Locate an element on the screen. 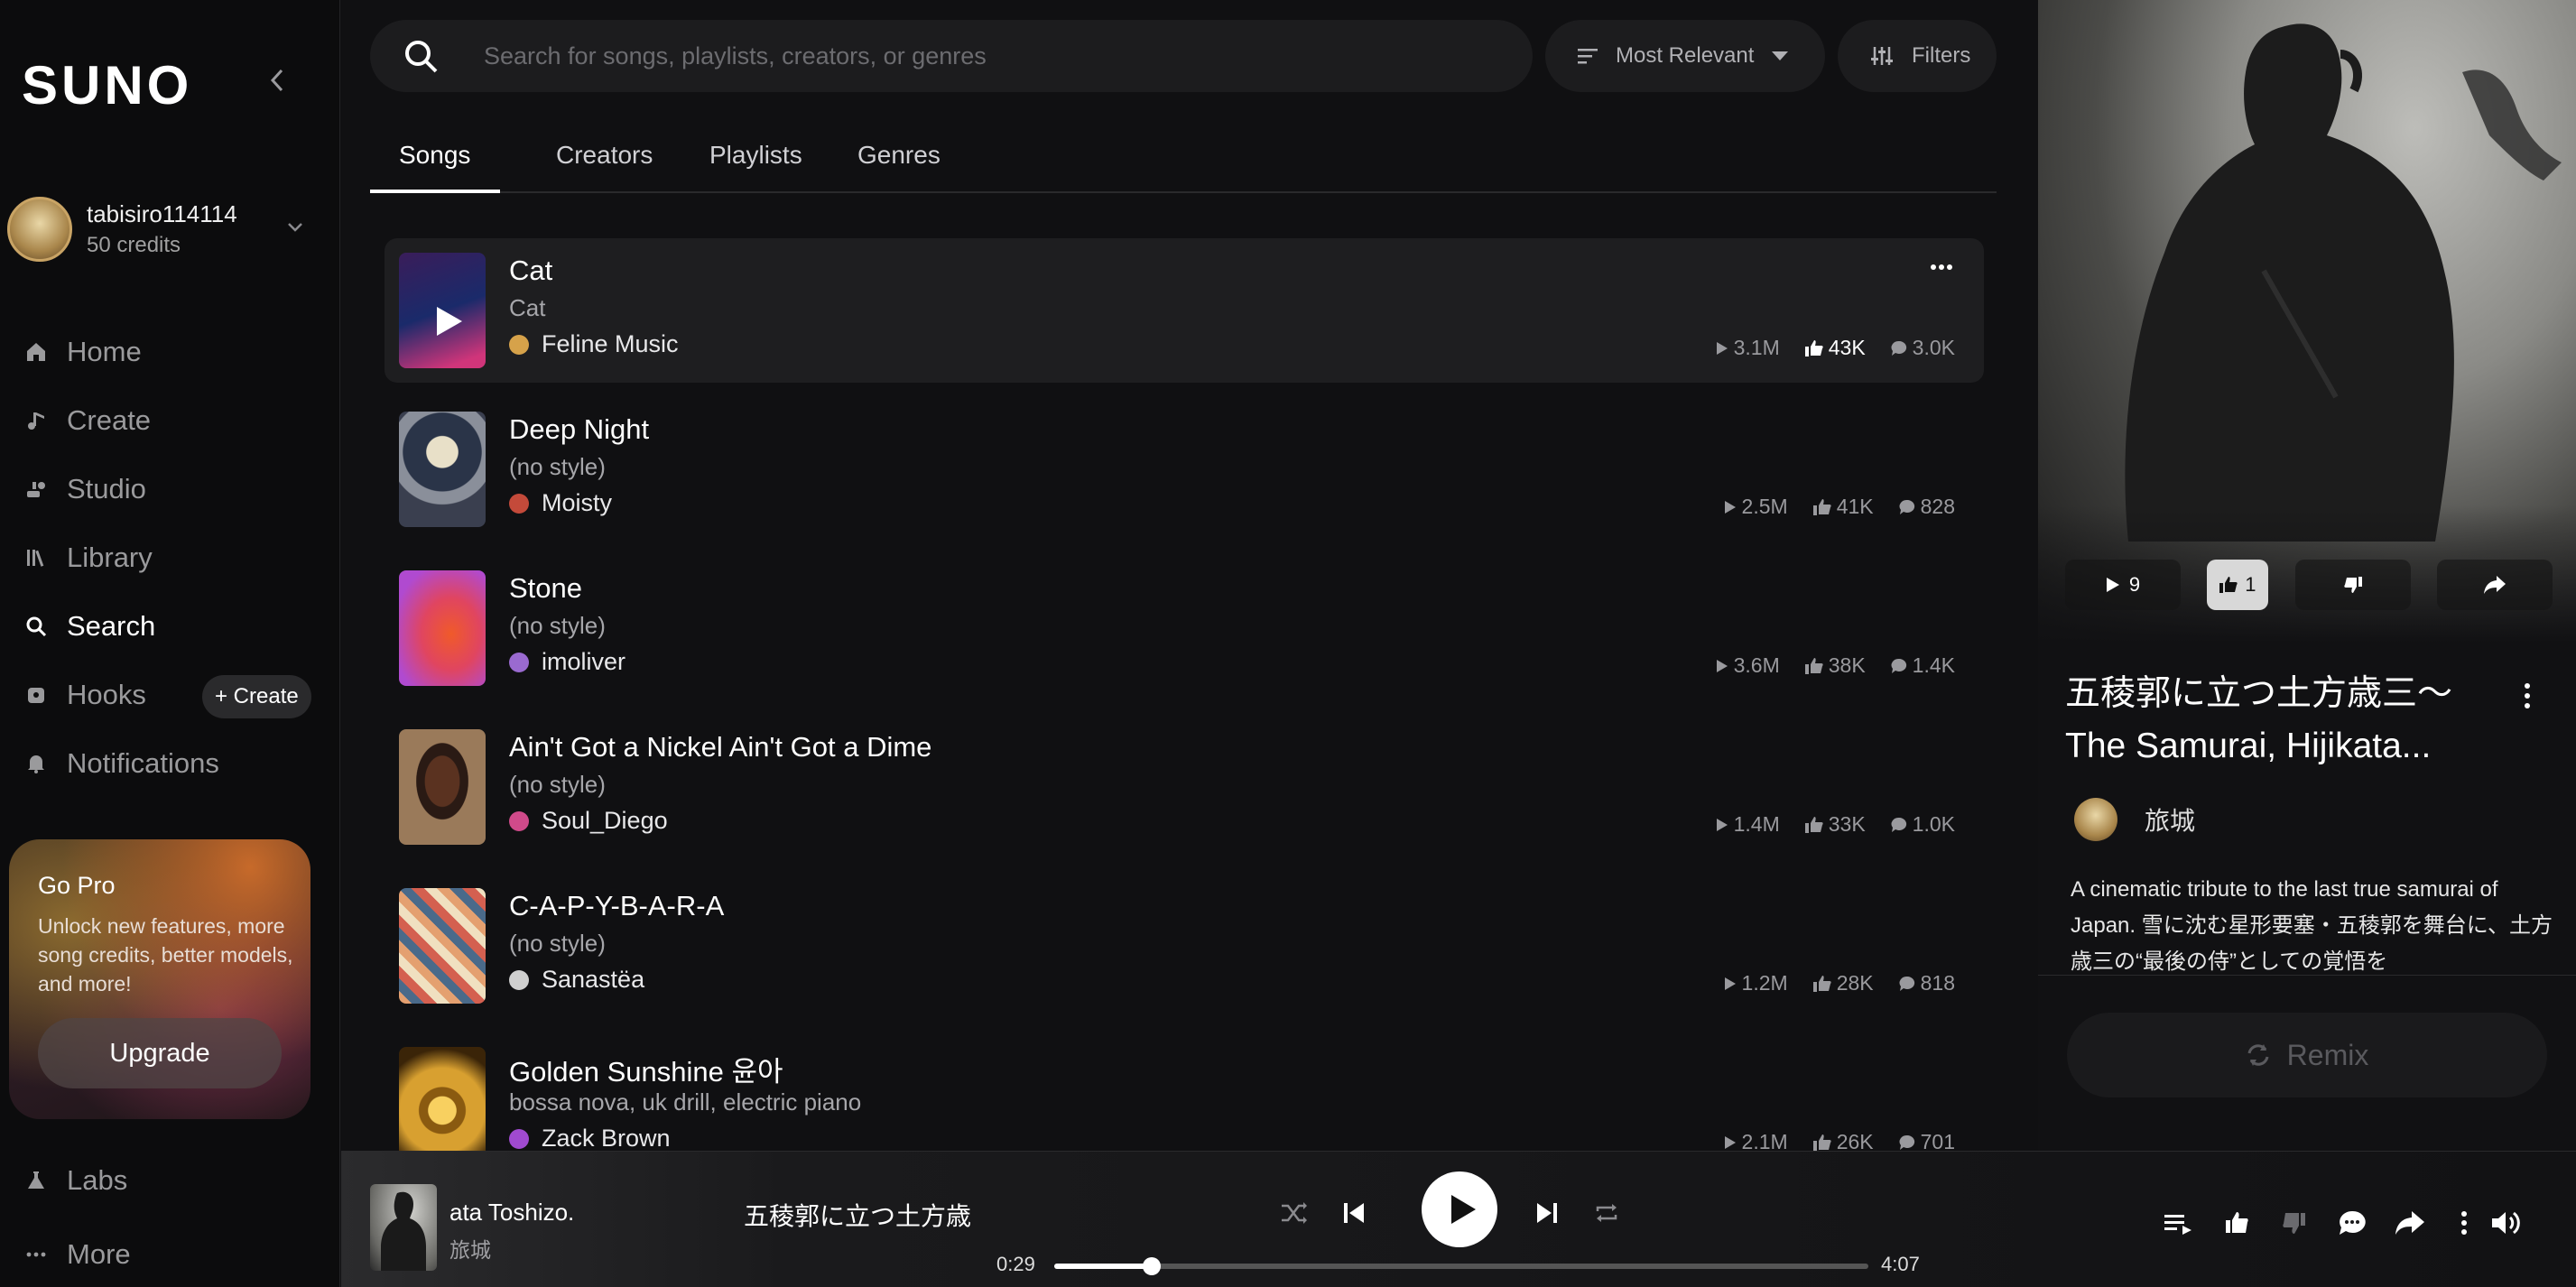 The image size is (2576, 1287). user-account-menu: tabisiro114114 50 credits is located at coordinates (160, 231).